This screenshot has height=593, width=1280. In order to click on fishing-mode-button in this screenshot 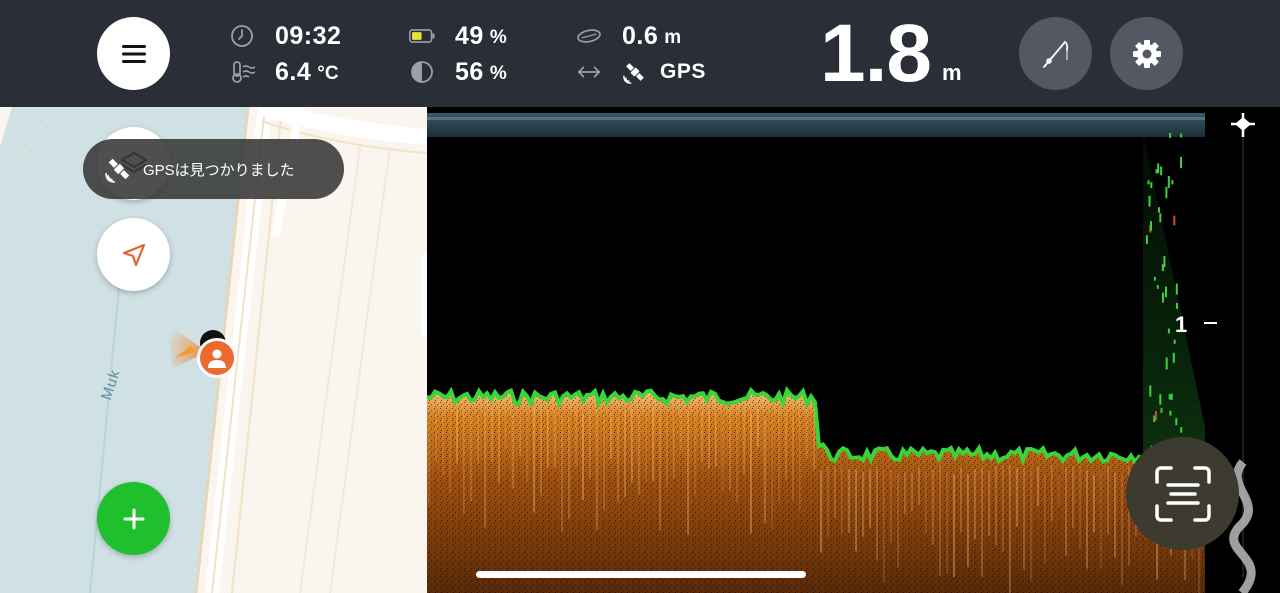, I will do `click(1055, 53)`.